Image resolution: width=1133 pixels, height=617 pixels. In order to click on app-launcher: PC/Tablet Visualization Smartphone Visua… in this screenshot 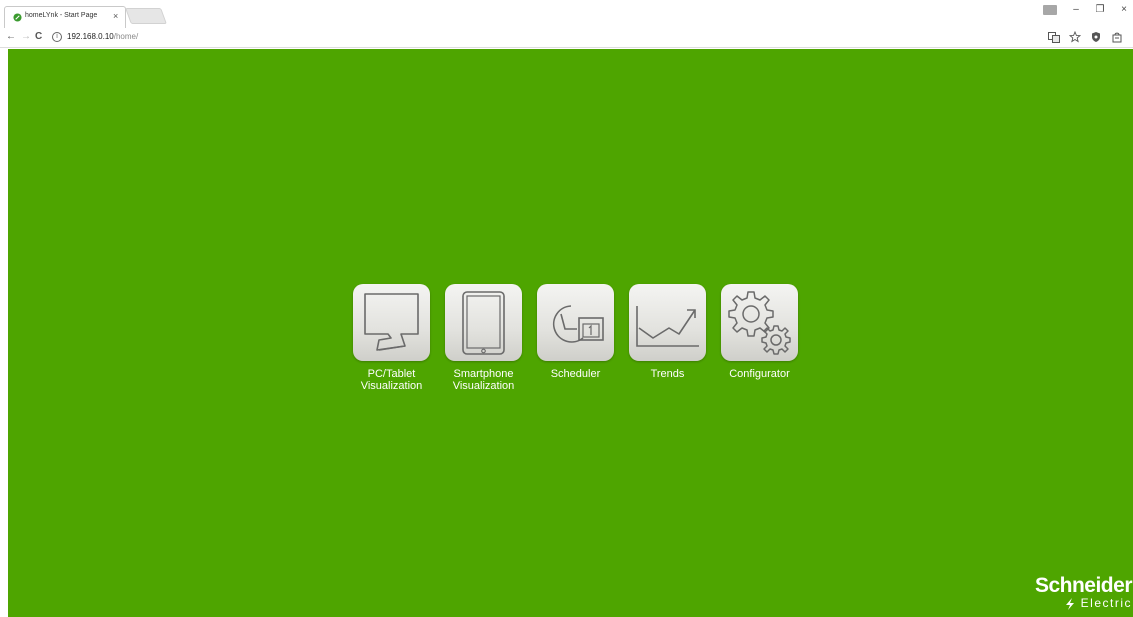, I will do `click(575, 338)`.